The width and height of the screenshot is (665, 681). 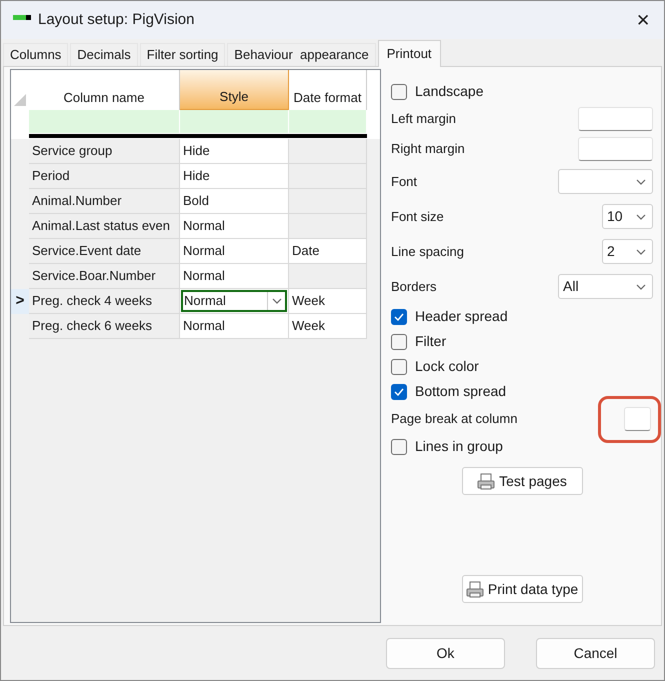 What do you see at coordinates (234, 301) in the screenshot?
I see `style-dropdown: Normal` at bounding box center [234, 301].